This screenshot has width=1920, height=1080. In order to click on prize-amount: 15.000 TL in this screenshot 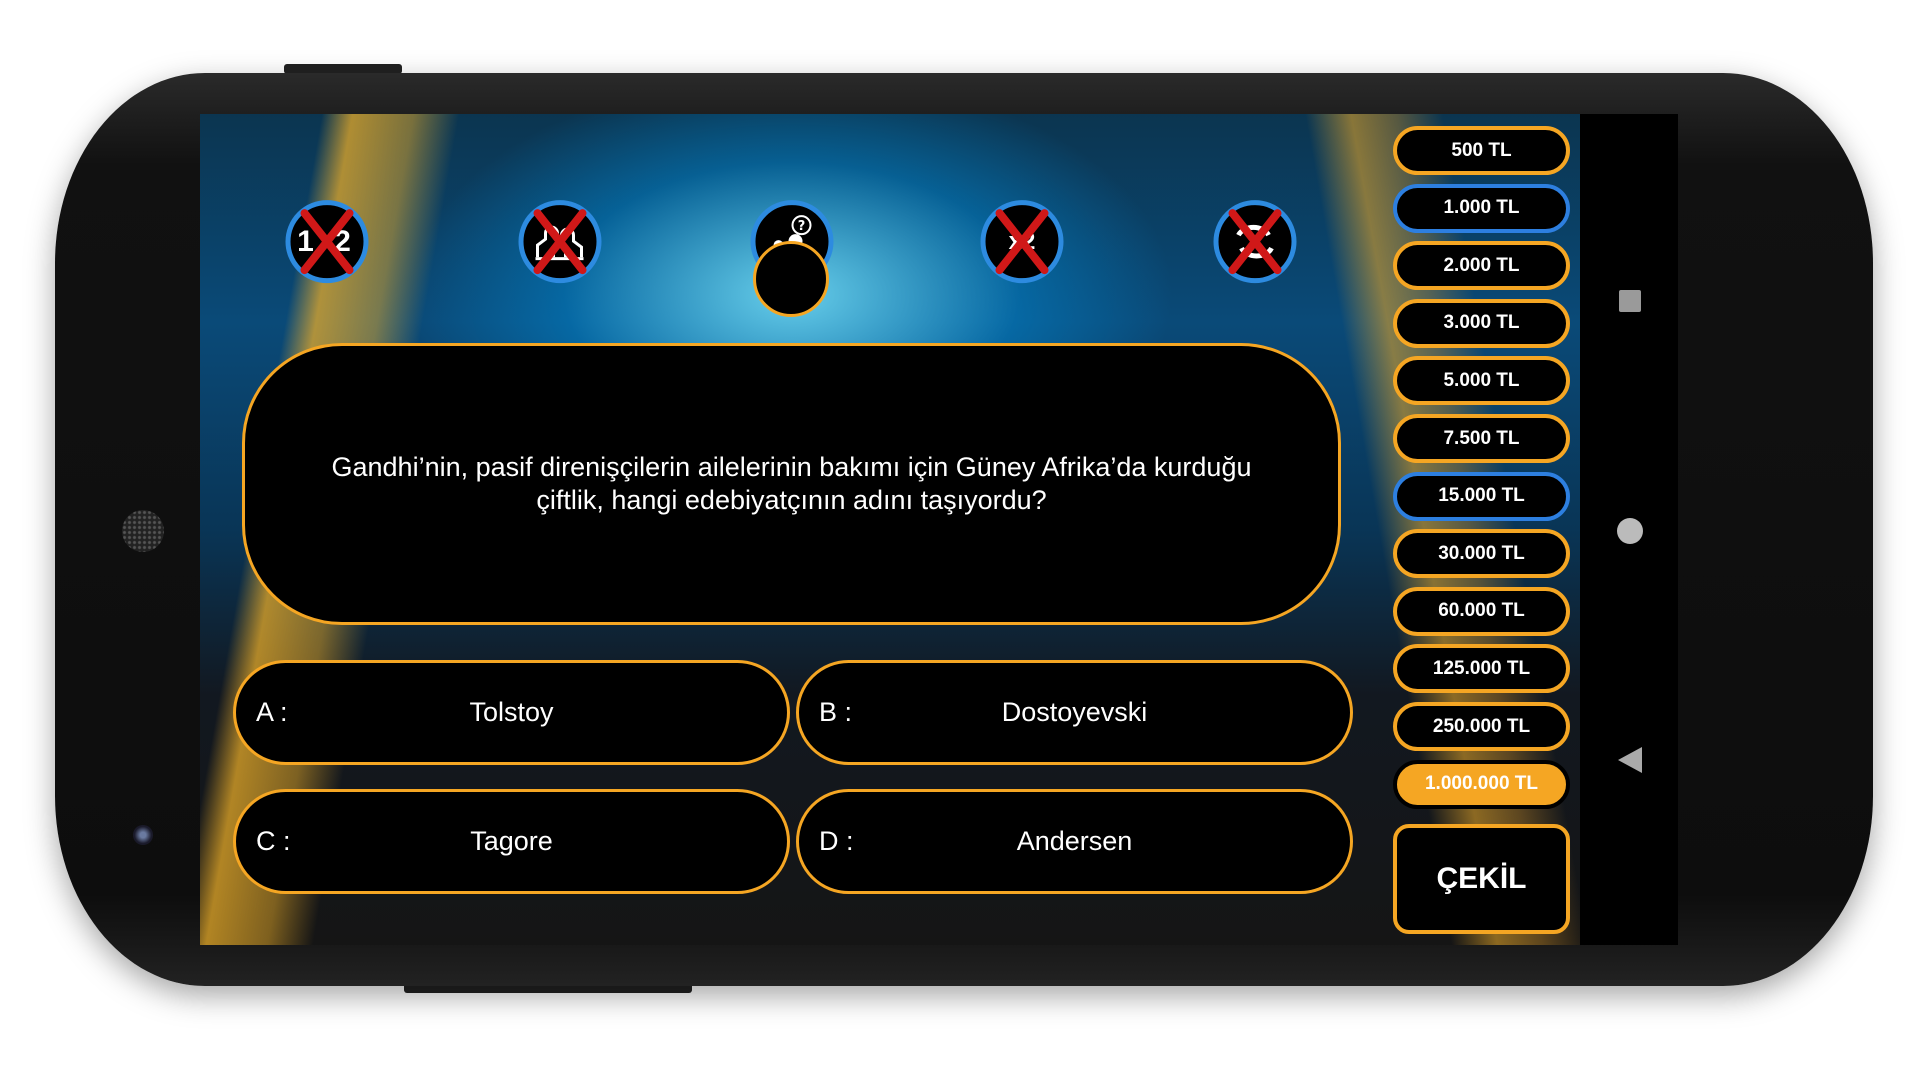, I will do `click(1481, 496)`.